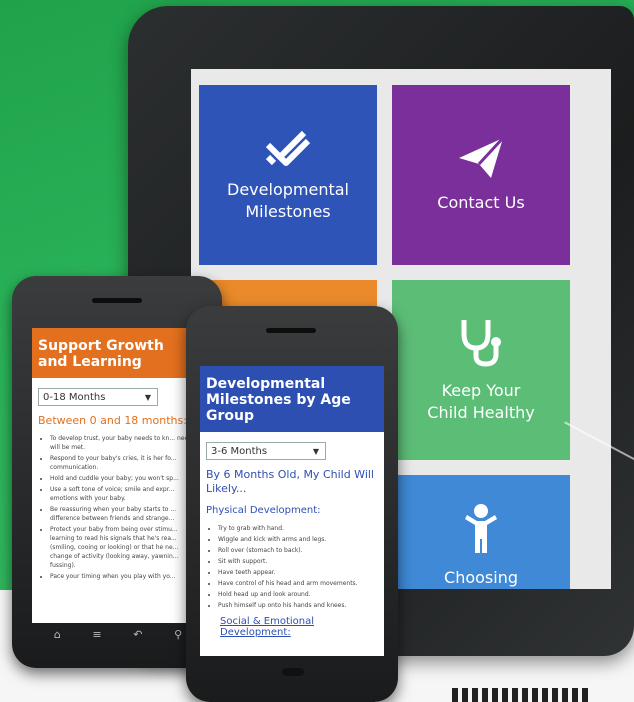 This screenshot has height=702, width=634. What do you see at coordinates (299, 594) in the screenshot?
I see `list-item: Hold head up and look around.` at bounding box center [299, 594].